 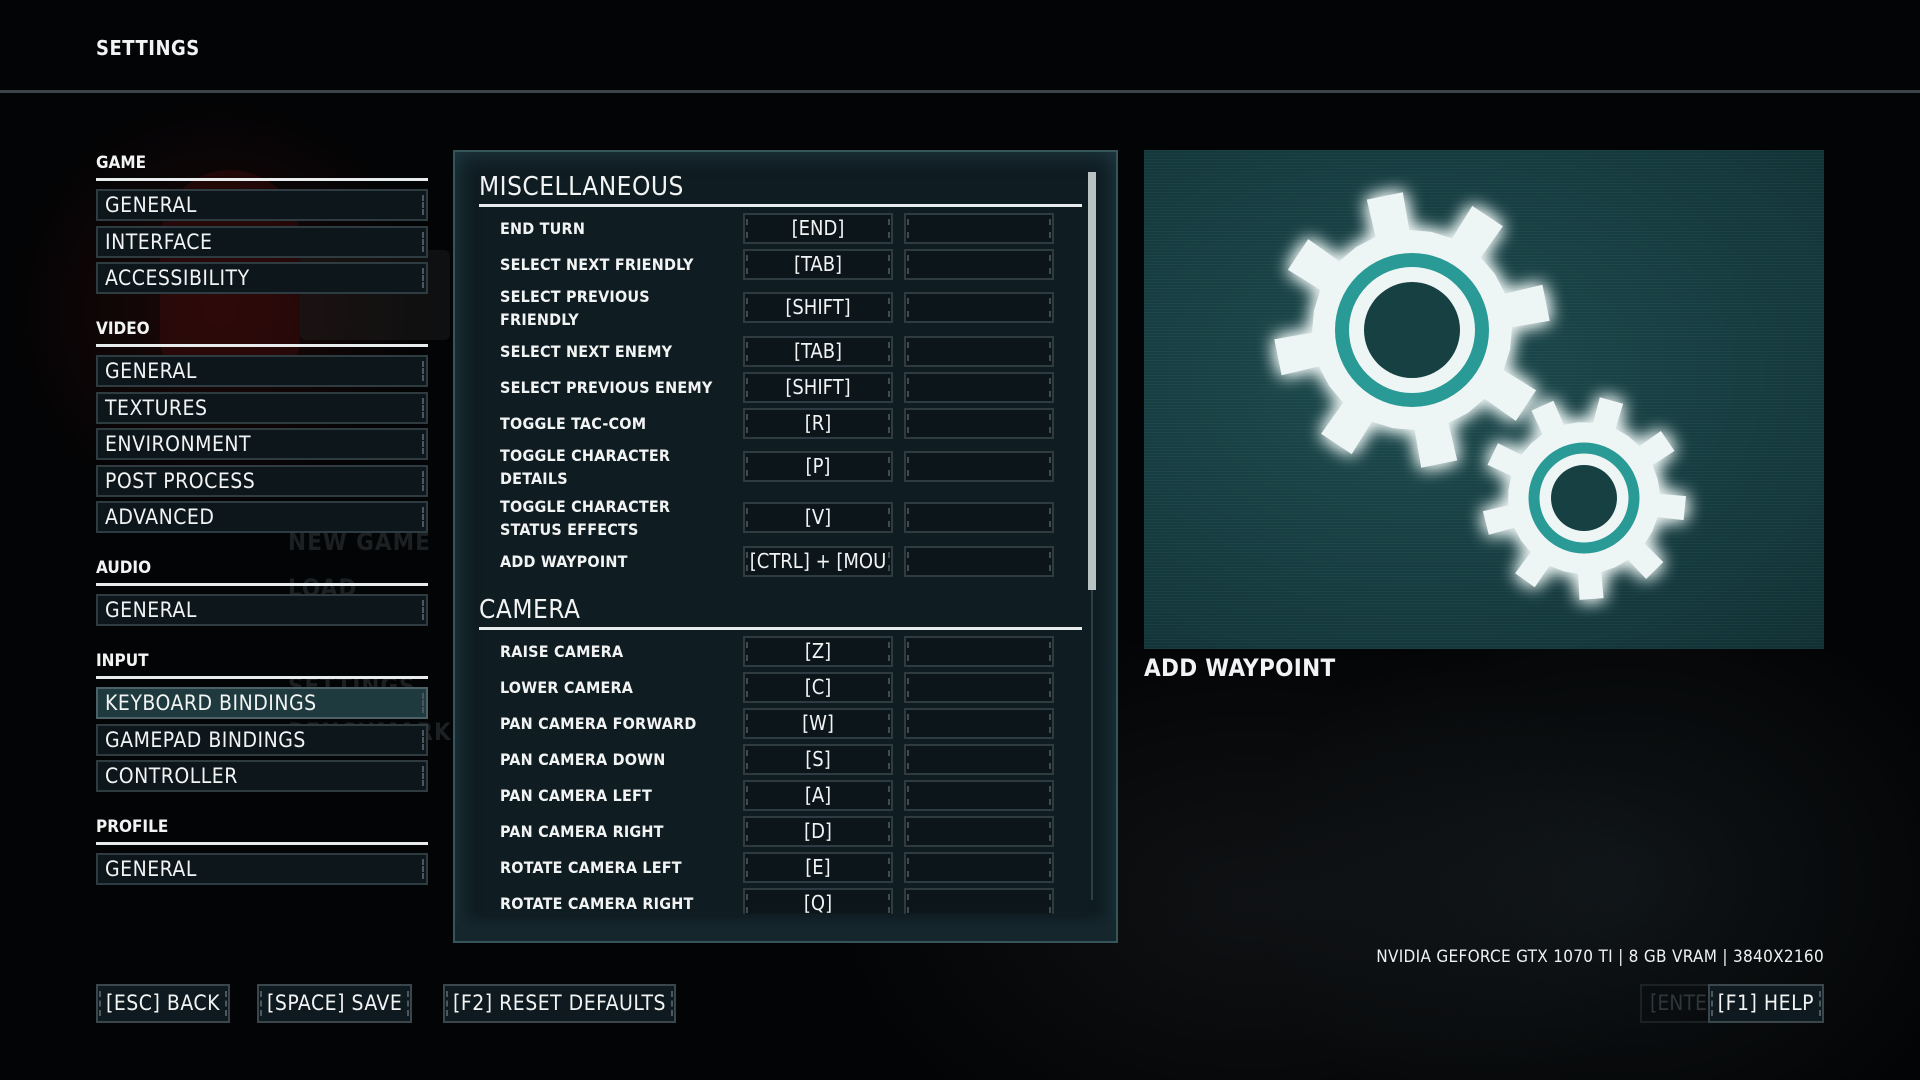 I want to click on binding-primary-key: [Z], so click(x=818, y=651).